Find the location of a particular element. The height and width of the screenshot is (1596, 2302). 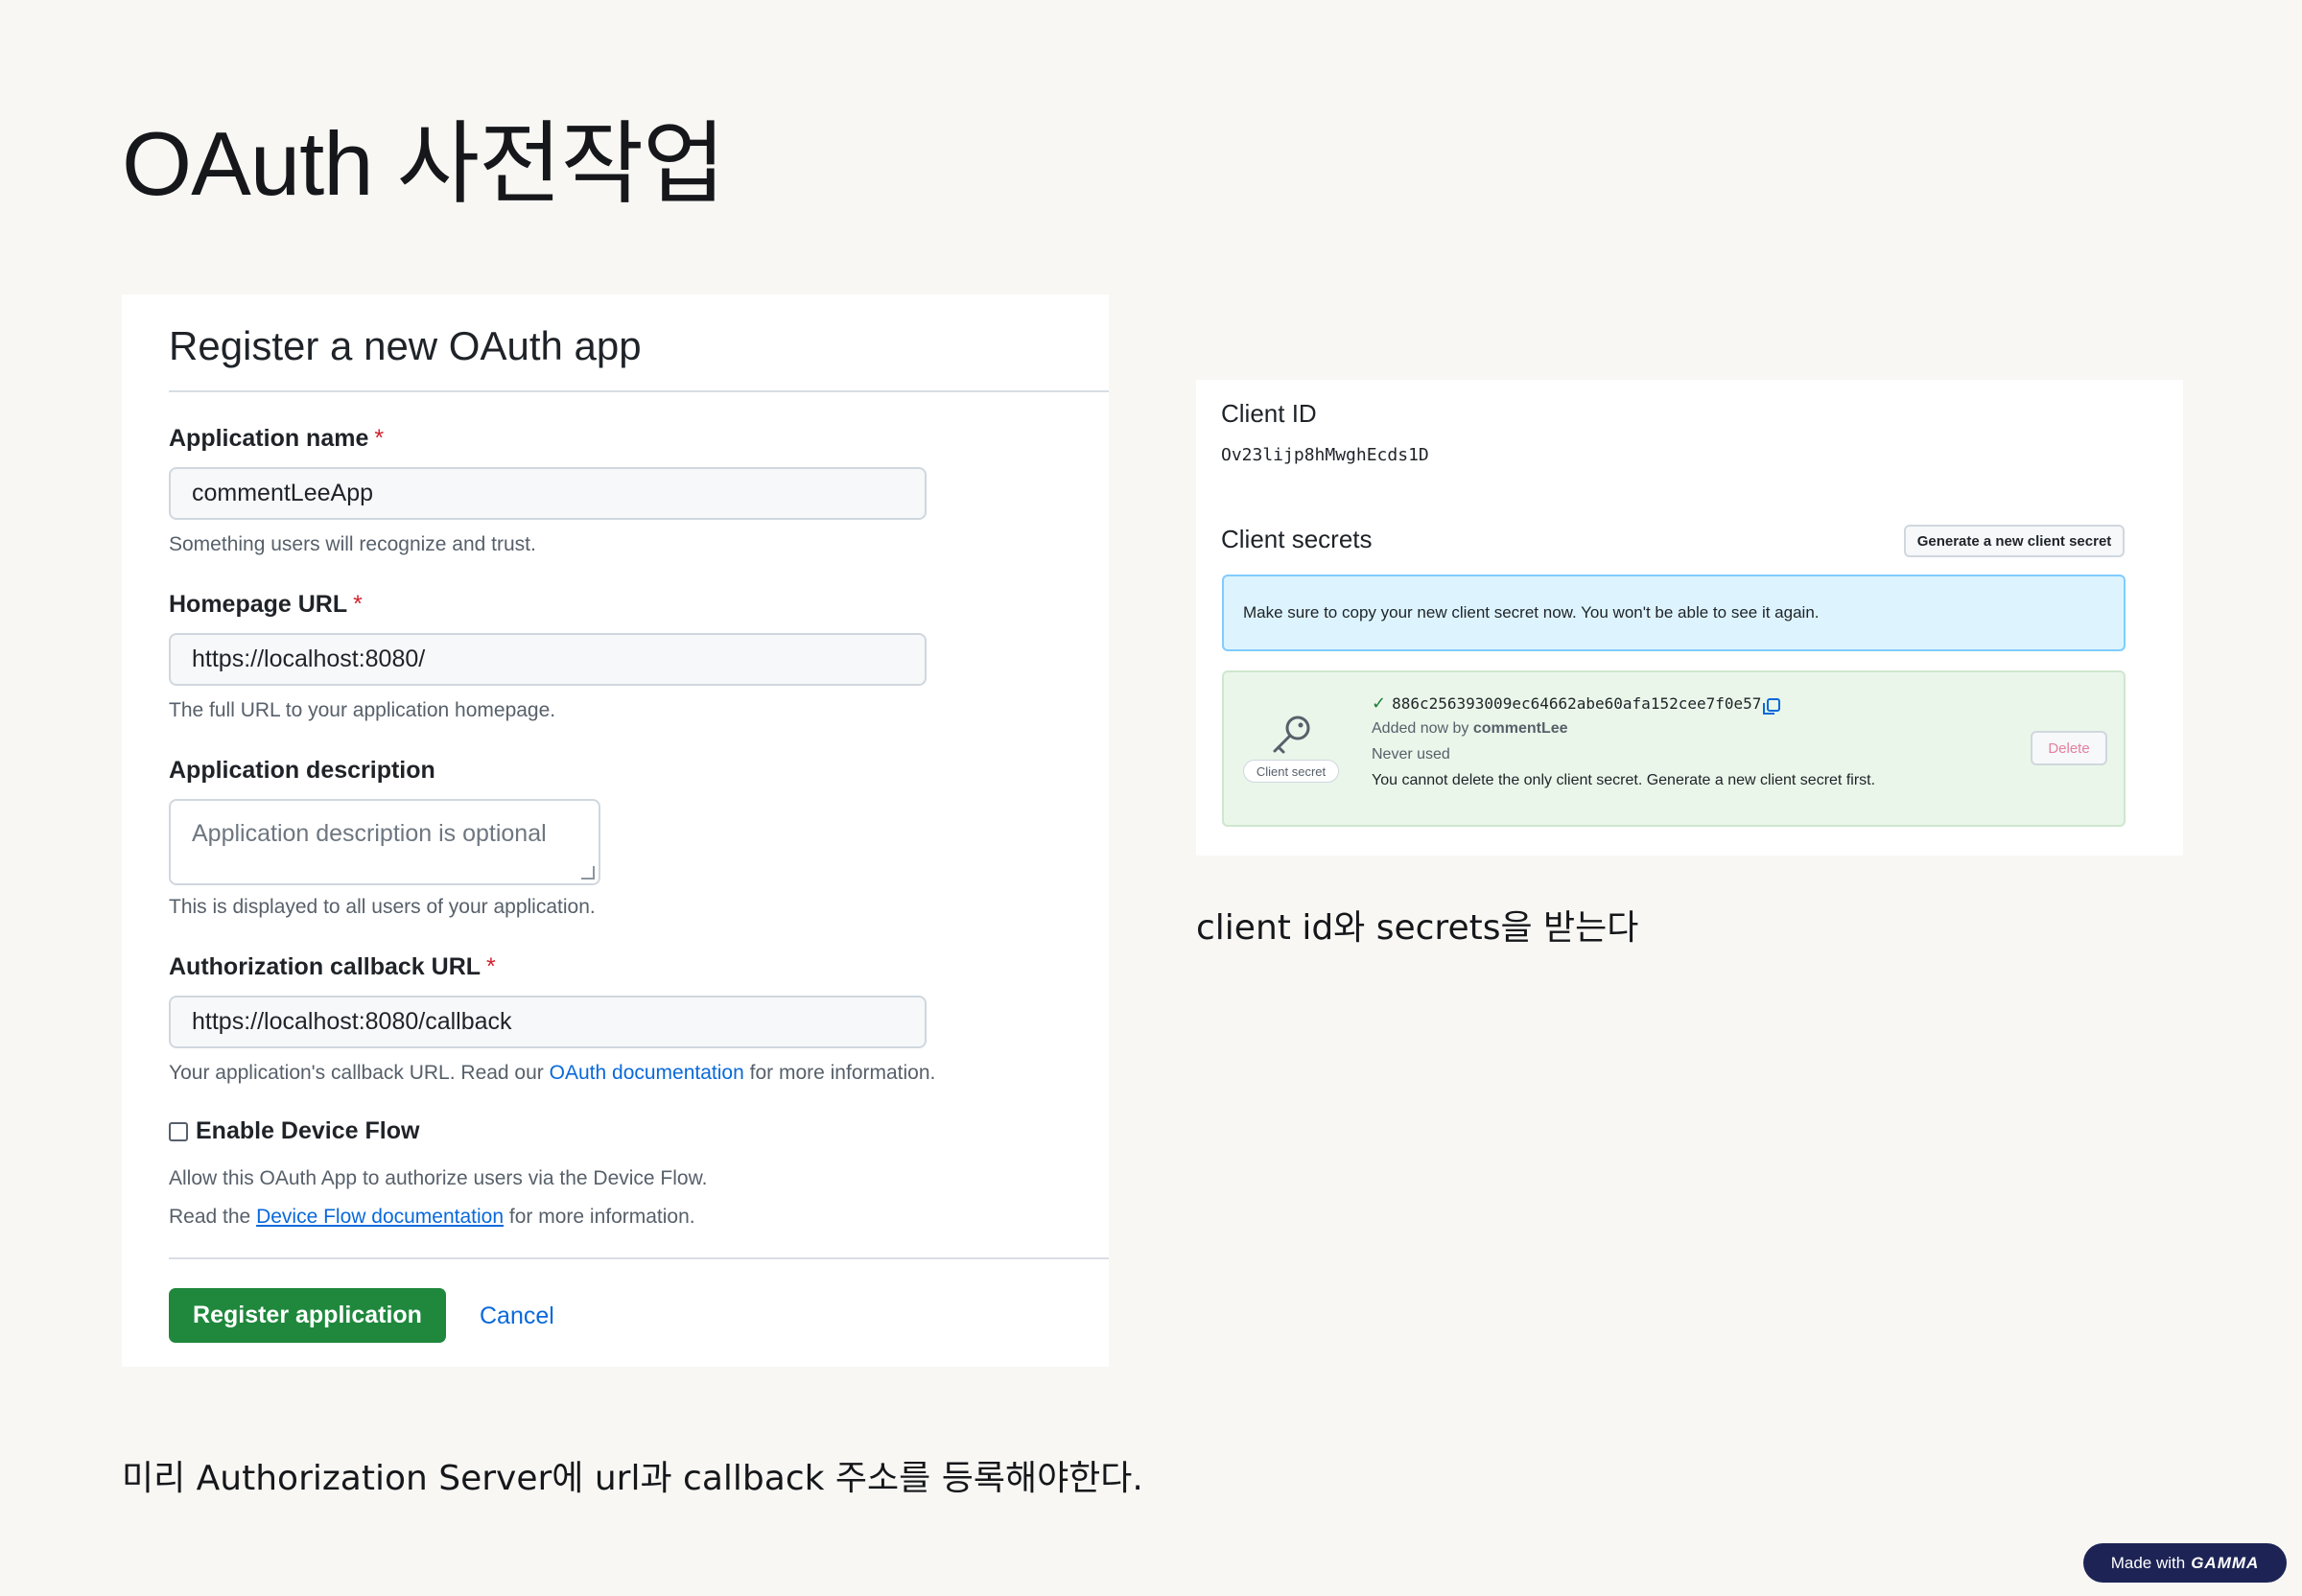

key-icon is located at coordinates (1291, 735).